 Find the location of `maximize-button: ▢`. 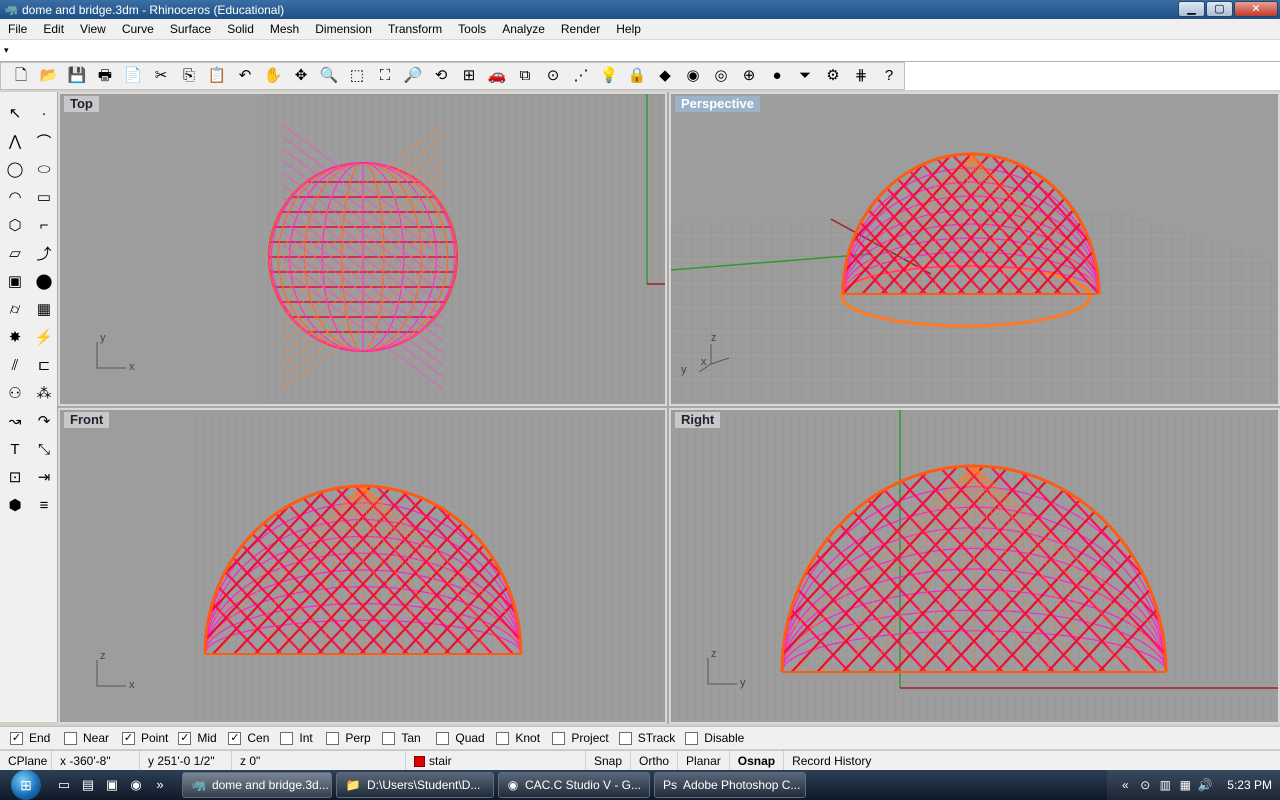

maximize-button: ▢ is located at coordinates (1219, 9).